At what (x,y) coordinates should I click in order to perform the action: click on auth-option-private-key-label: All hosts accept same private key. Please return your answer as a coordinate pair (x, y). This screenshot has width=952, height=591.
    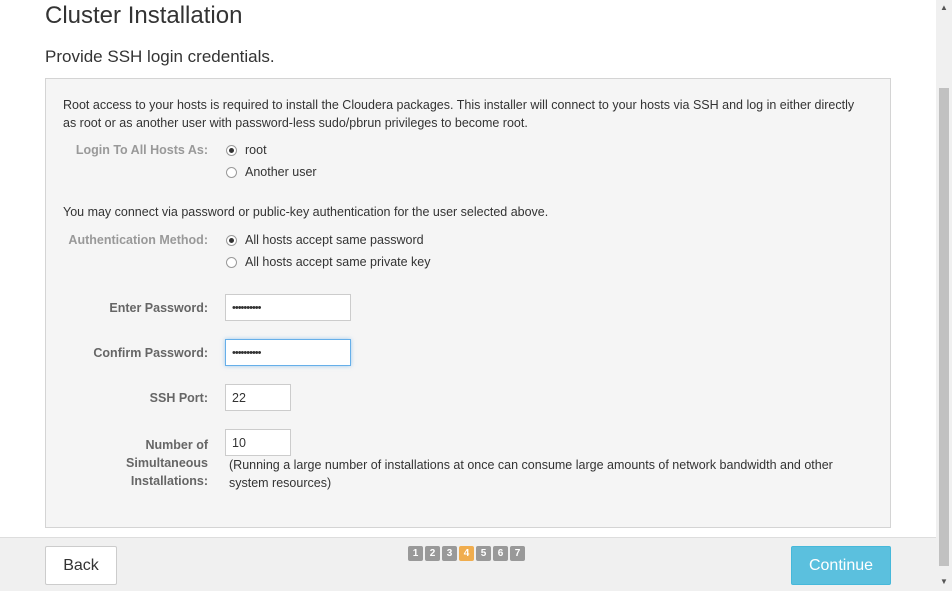
    Looking at the image, I should click on (338, 262).